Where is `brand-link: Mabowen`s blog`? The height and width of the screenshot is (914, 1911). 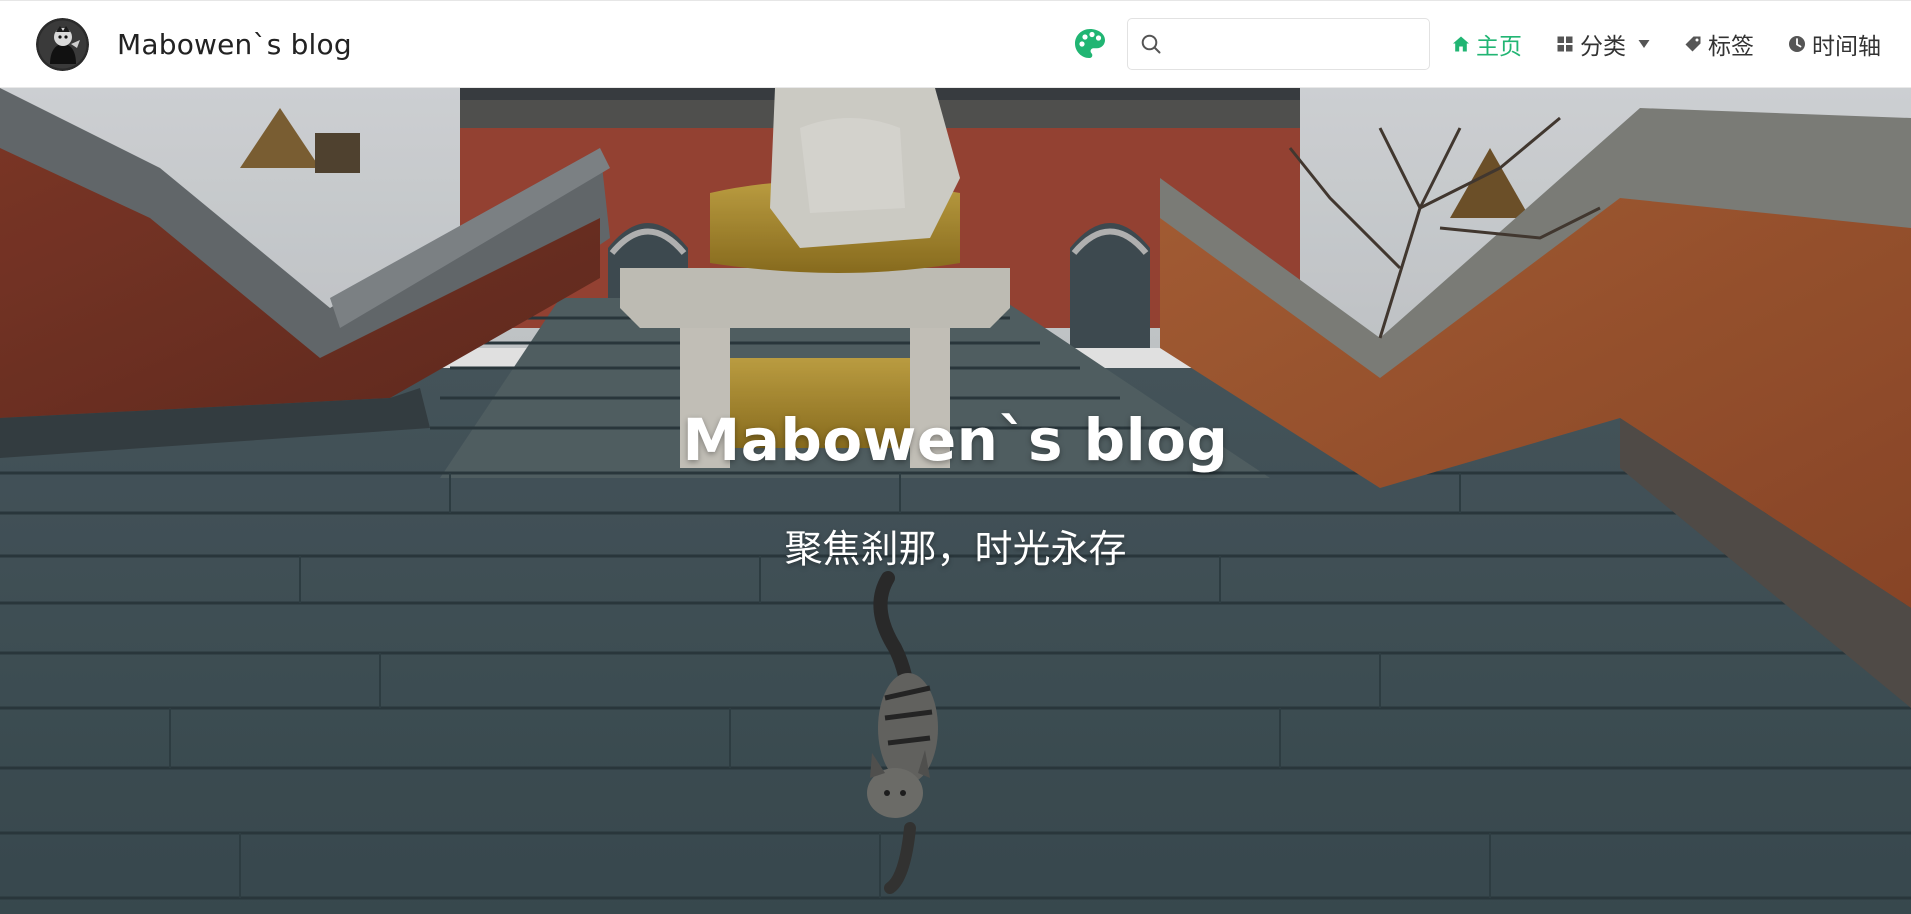
brand-link: Mabowen`s blog is located at coordinates (194, 44).